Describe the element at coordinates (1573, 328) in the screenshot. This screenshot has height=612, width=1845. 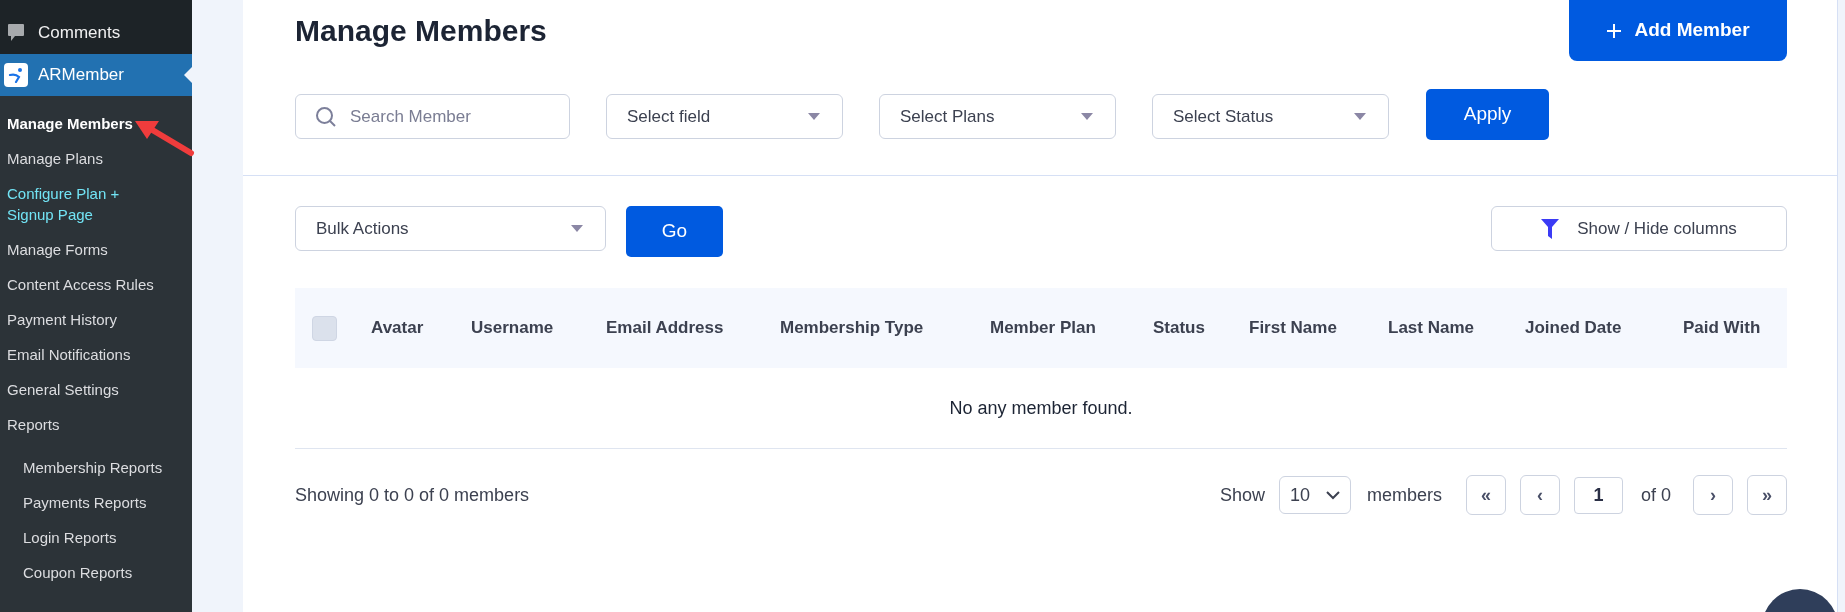
I see `column-header: Joined Date` at that location.